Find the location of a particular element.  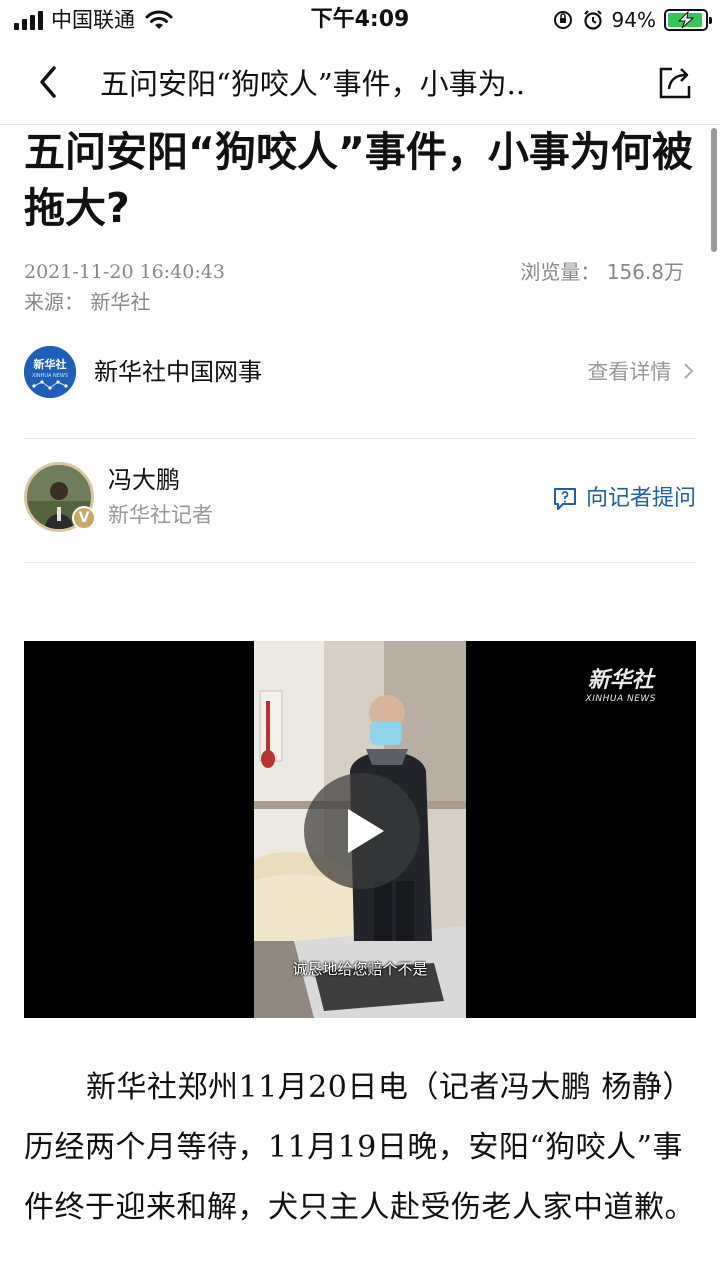

chevron-right-icon is located at coordinates (689, 371).